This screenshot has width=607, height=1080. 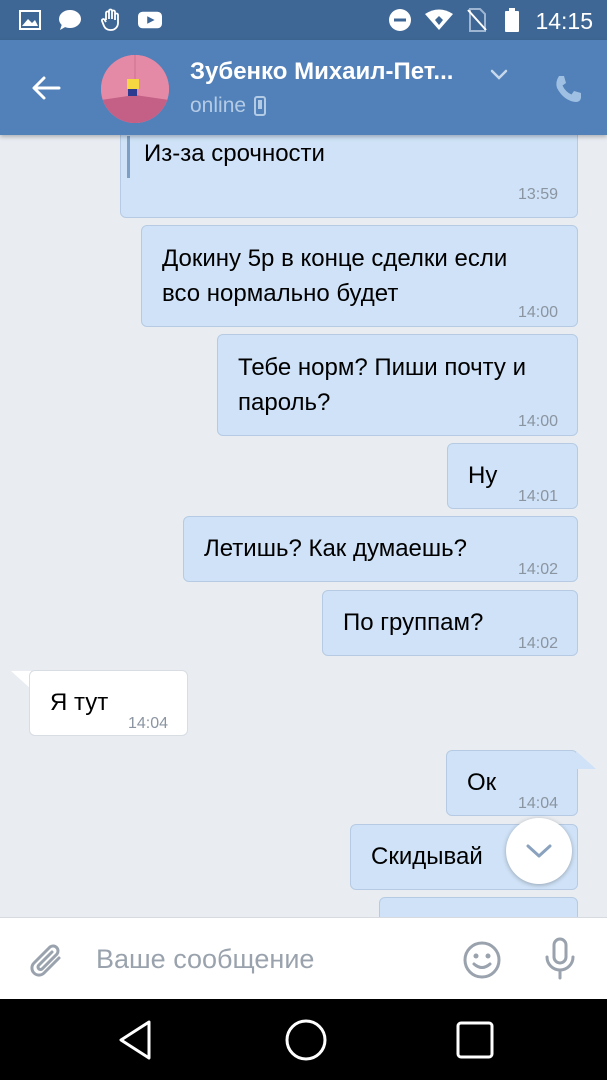 What do you see at coordinates (413, 622) in the screenshot?
I see `message-text: По группам?` at bounding box center [413, 622].